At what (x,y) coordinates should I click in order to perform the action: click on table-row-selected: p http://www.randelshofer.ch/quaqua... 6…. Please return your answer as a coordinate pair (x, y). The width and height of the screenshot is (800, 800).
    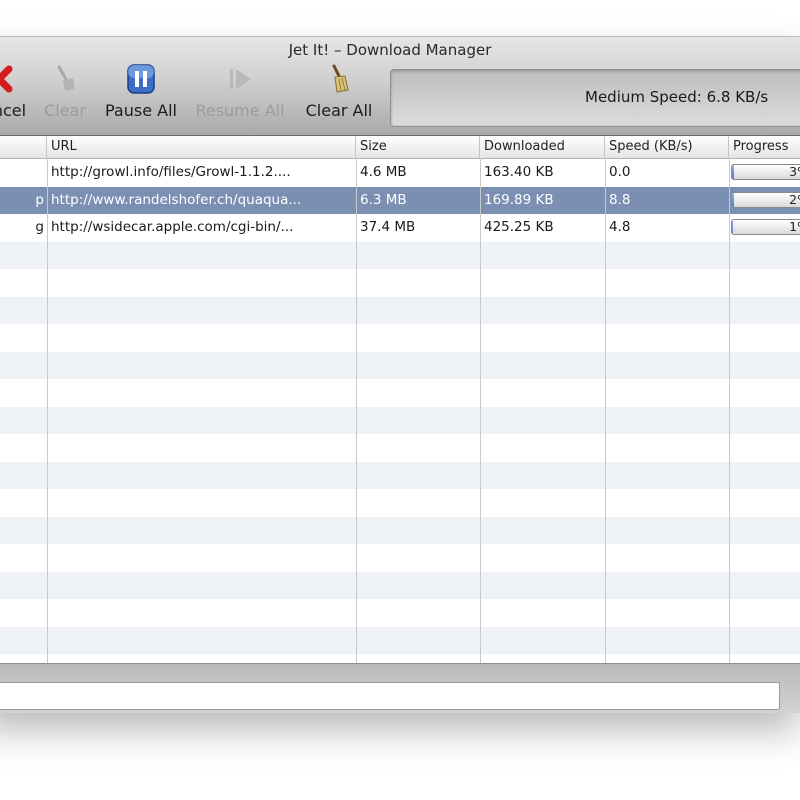
    Looking at the image, I should click on (400, 200).